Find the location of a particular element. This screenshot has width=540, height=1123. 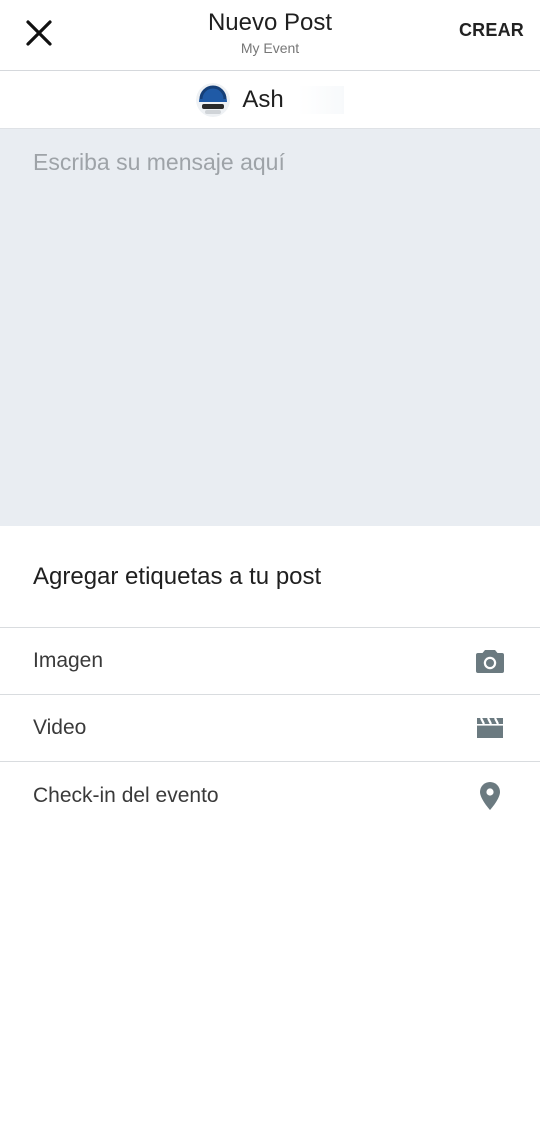

checkin-option: Check-in del evento is located at coordinates (270, 796).